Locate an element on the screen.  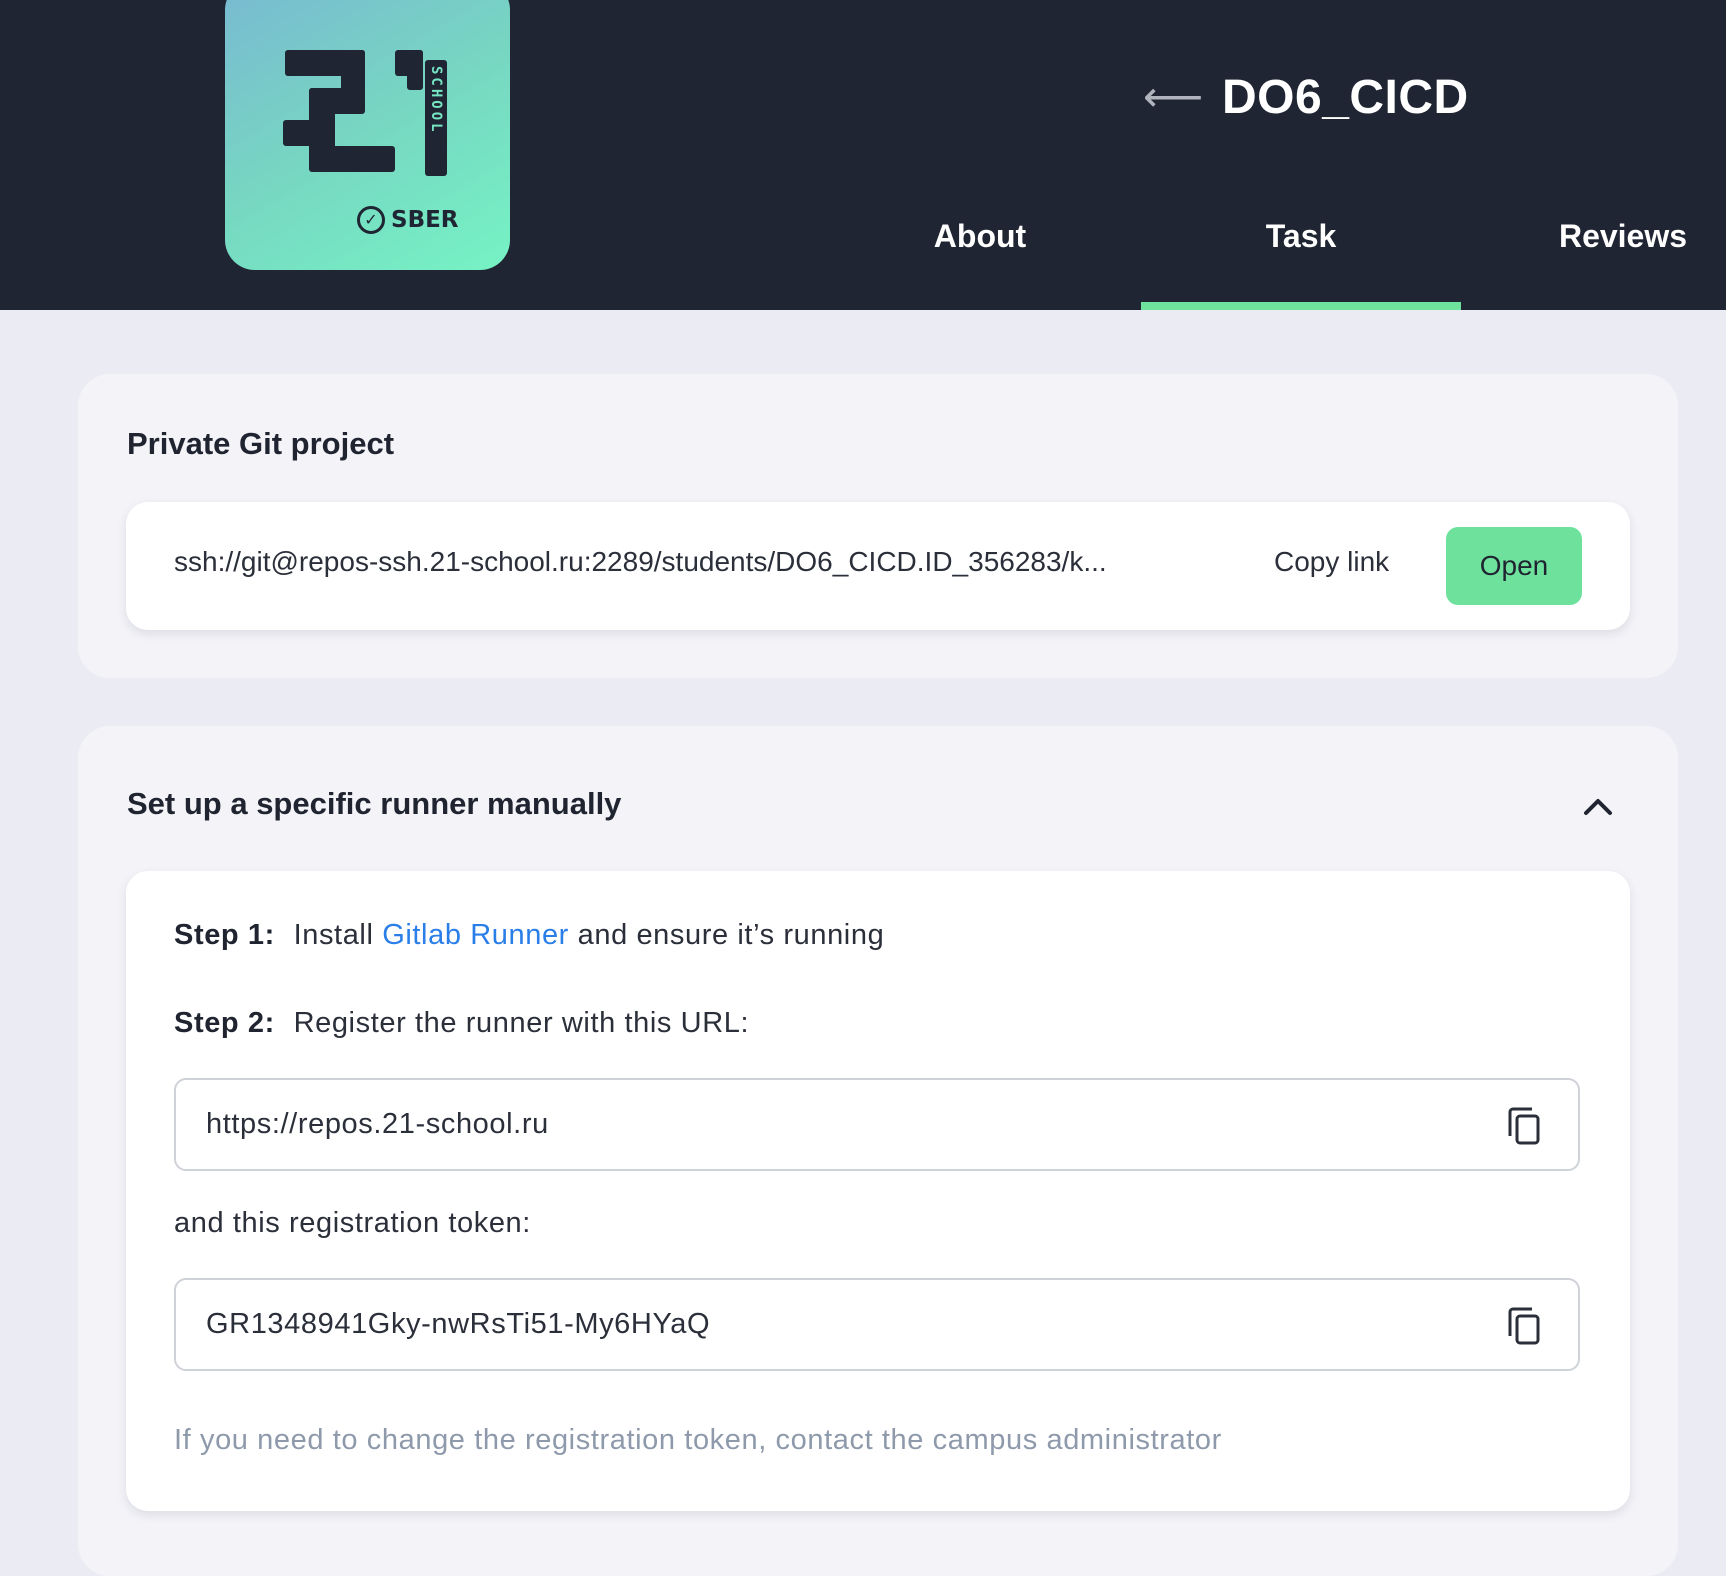
step-1-text-after: and ensure it’s running is located at coordinates (731, 935).